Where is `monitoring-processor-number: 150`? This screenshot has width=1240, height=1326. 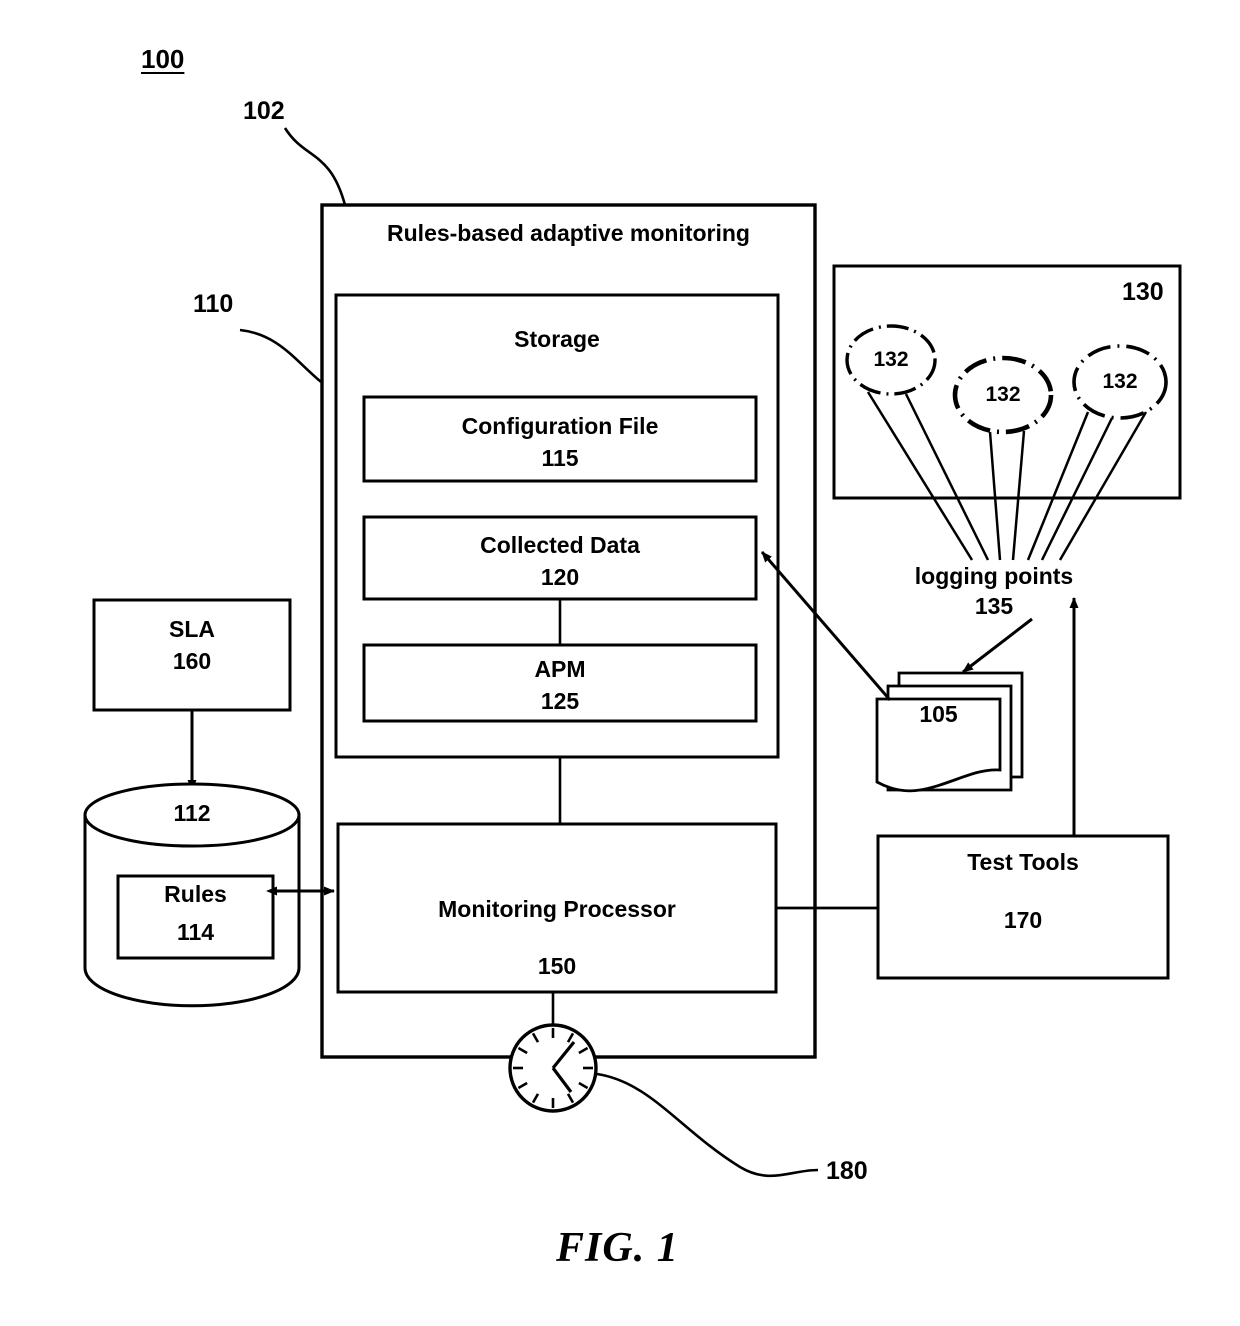
monitoring-processor-number: 150 is located at coordinates (557, 966).